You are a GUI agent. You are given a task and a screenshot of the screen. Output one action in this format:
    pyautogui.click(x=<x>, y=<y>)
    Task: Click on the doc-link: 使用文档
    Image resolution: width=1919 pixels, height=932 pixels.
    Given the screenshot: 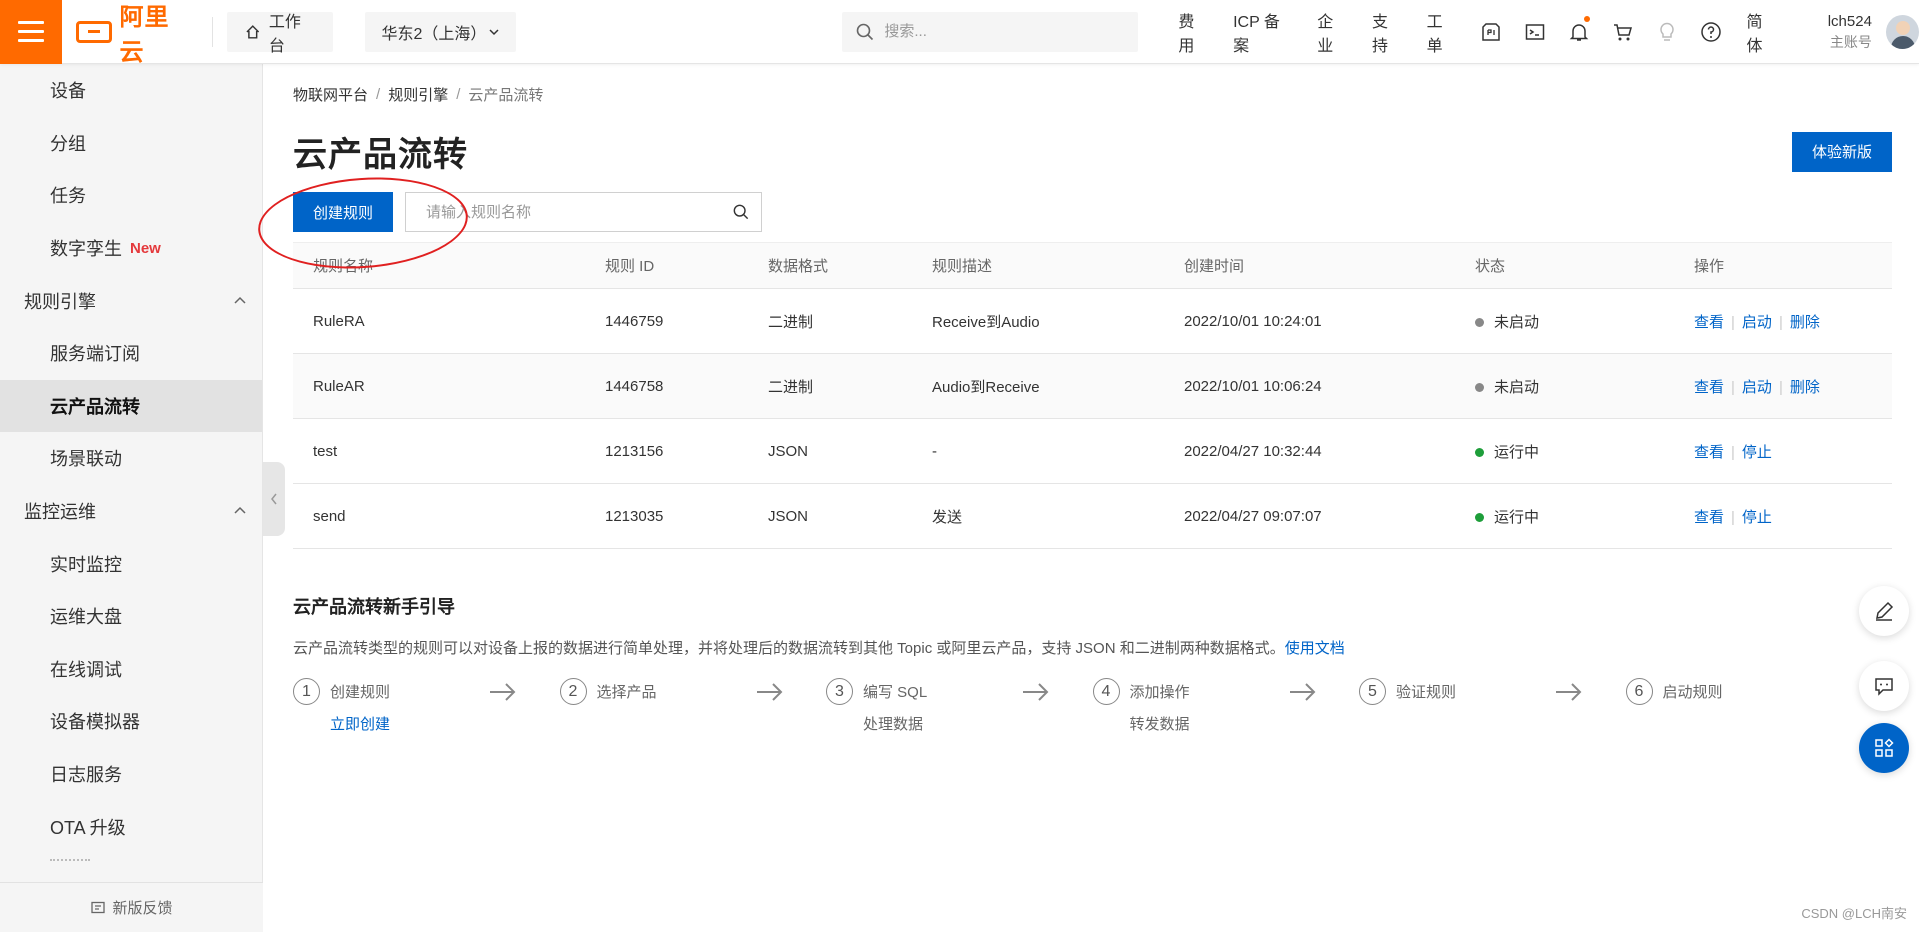 What is the action you would take?
    pyautogui.click(x=1315, y=648)
    